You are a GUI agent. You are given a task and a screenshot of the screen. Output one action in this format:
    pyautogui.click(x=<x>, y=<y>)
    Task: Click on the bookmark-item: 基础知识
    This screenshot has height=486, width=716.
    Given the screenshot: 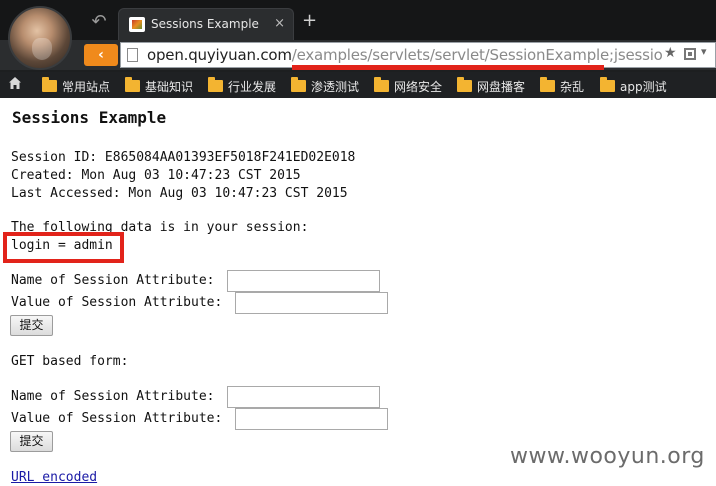 What is the action you would take?
    pyautogui.click(x=159, y=85)
    